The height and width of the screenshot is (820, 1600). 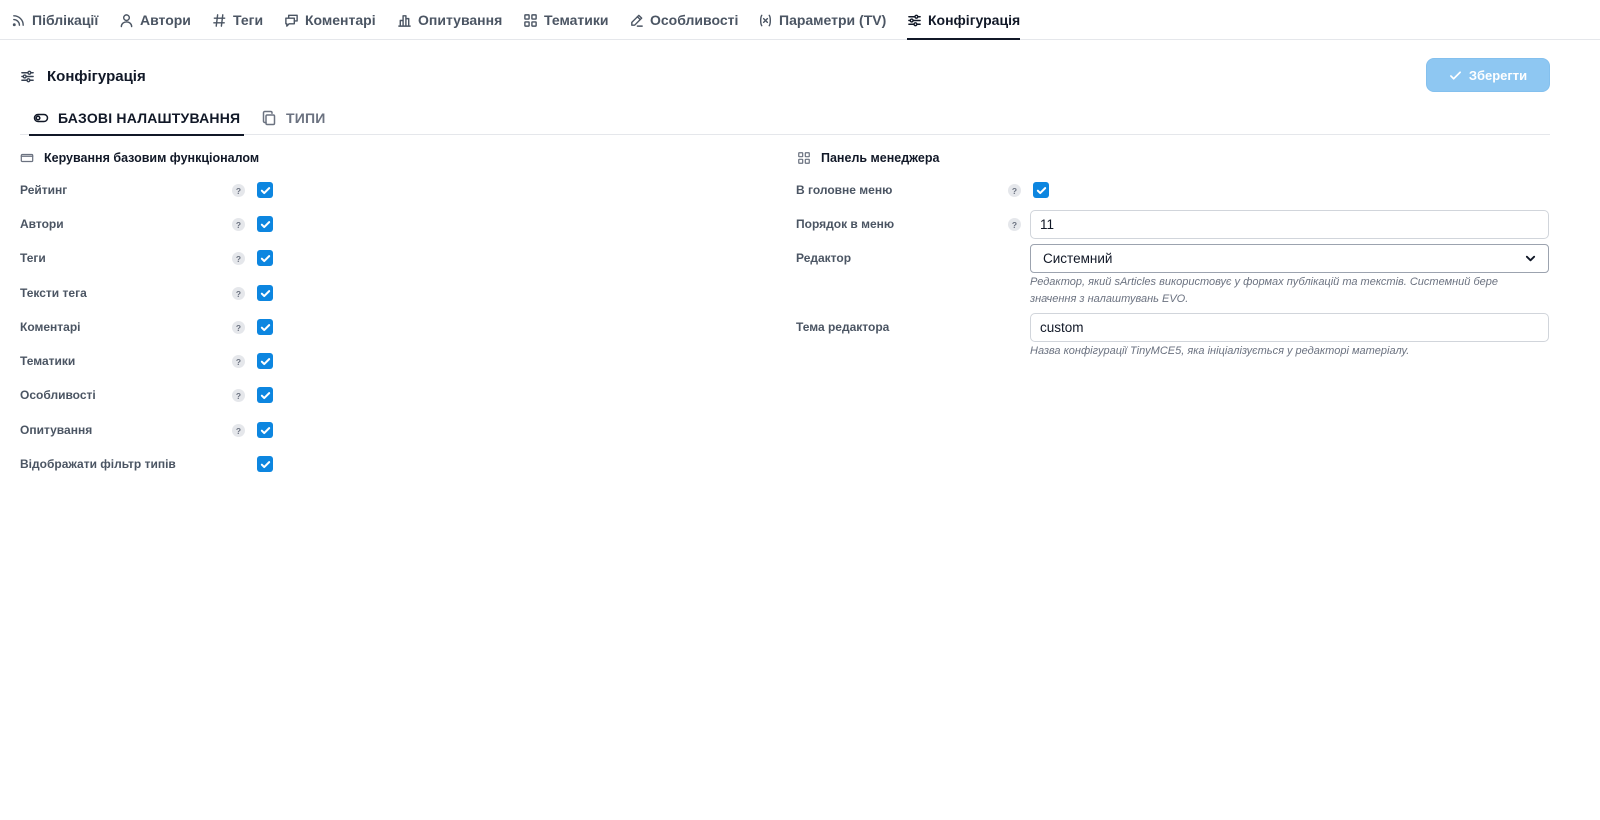 What do you see at coordinates (165, 20) in the screenshot?
I see `nav-item-label: Автори` at bounding box center [165, 20].